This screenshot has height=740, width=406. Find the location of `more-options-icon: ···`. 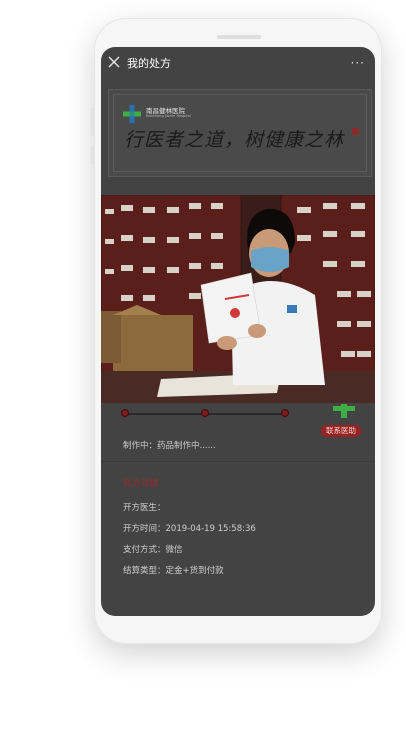

more-options-icon: ··· is located at coordinates (358, 63).